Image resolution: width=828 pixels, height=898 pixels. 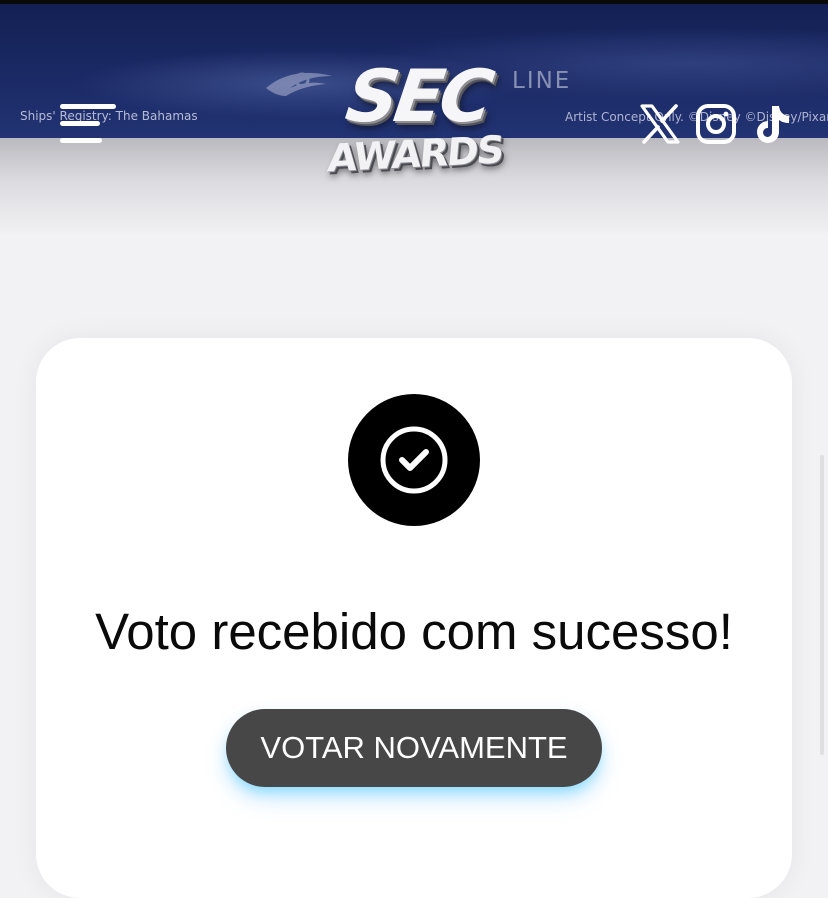 What do you see at coordinates (660, 124) in the screenshot?
I see `x-icon` at bounding box center [660, 124].